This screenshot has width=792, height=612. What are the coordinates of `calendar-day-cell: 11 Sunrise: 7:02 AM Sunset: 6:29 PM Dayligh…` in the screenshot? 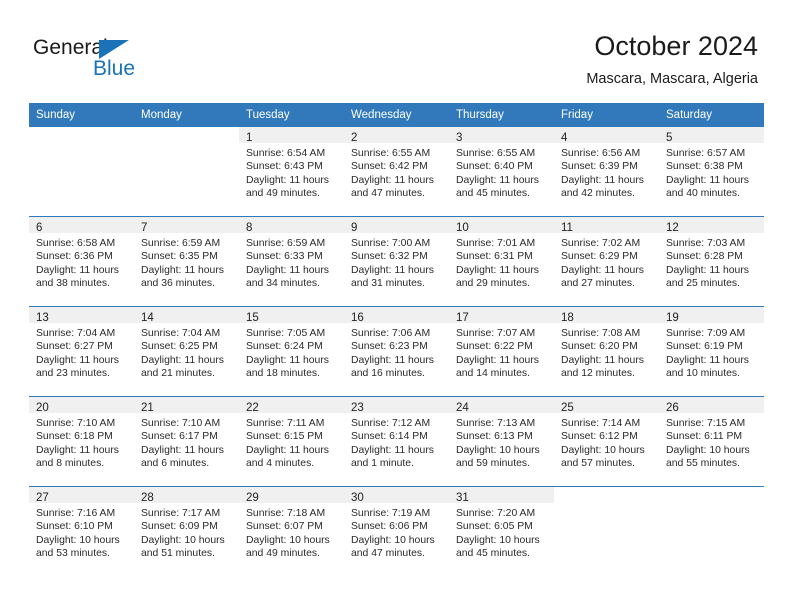 It's located at (606, 261).